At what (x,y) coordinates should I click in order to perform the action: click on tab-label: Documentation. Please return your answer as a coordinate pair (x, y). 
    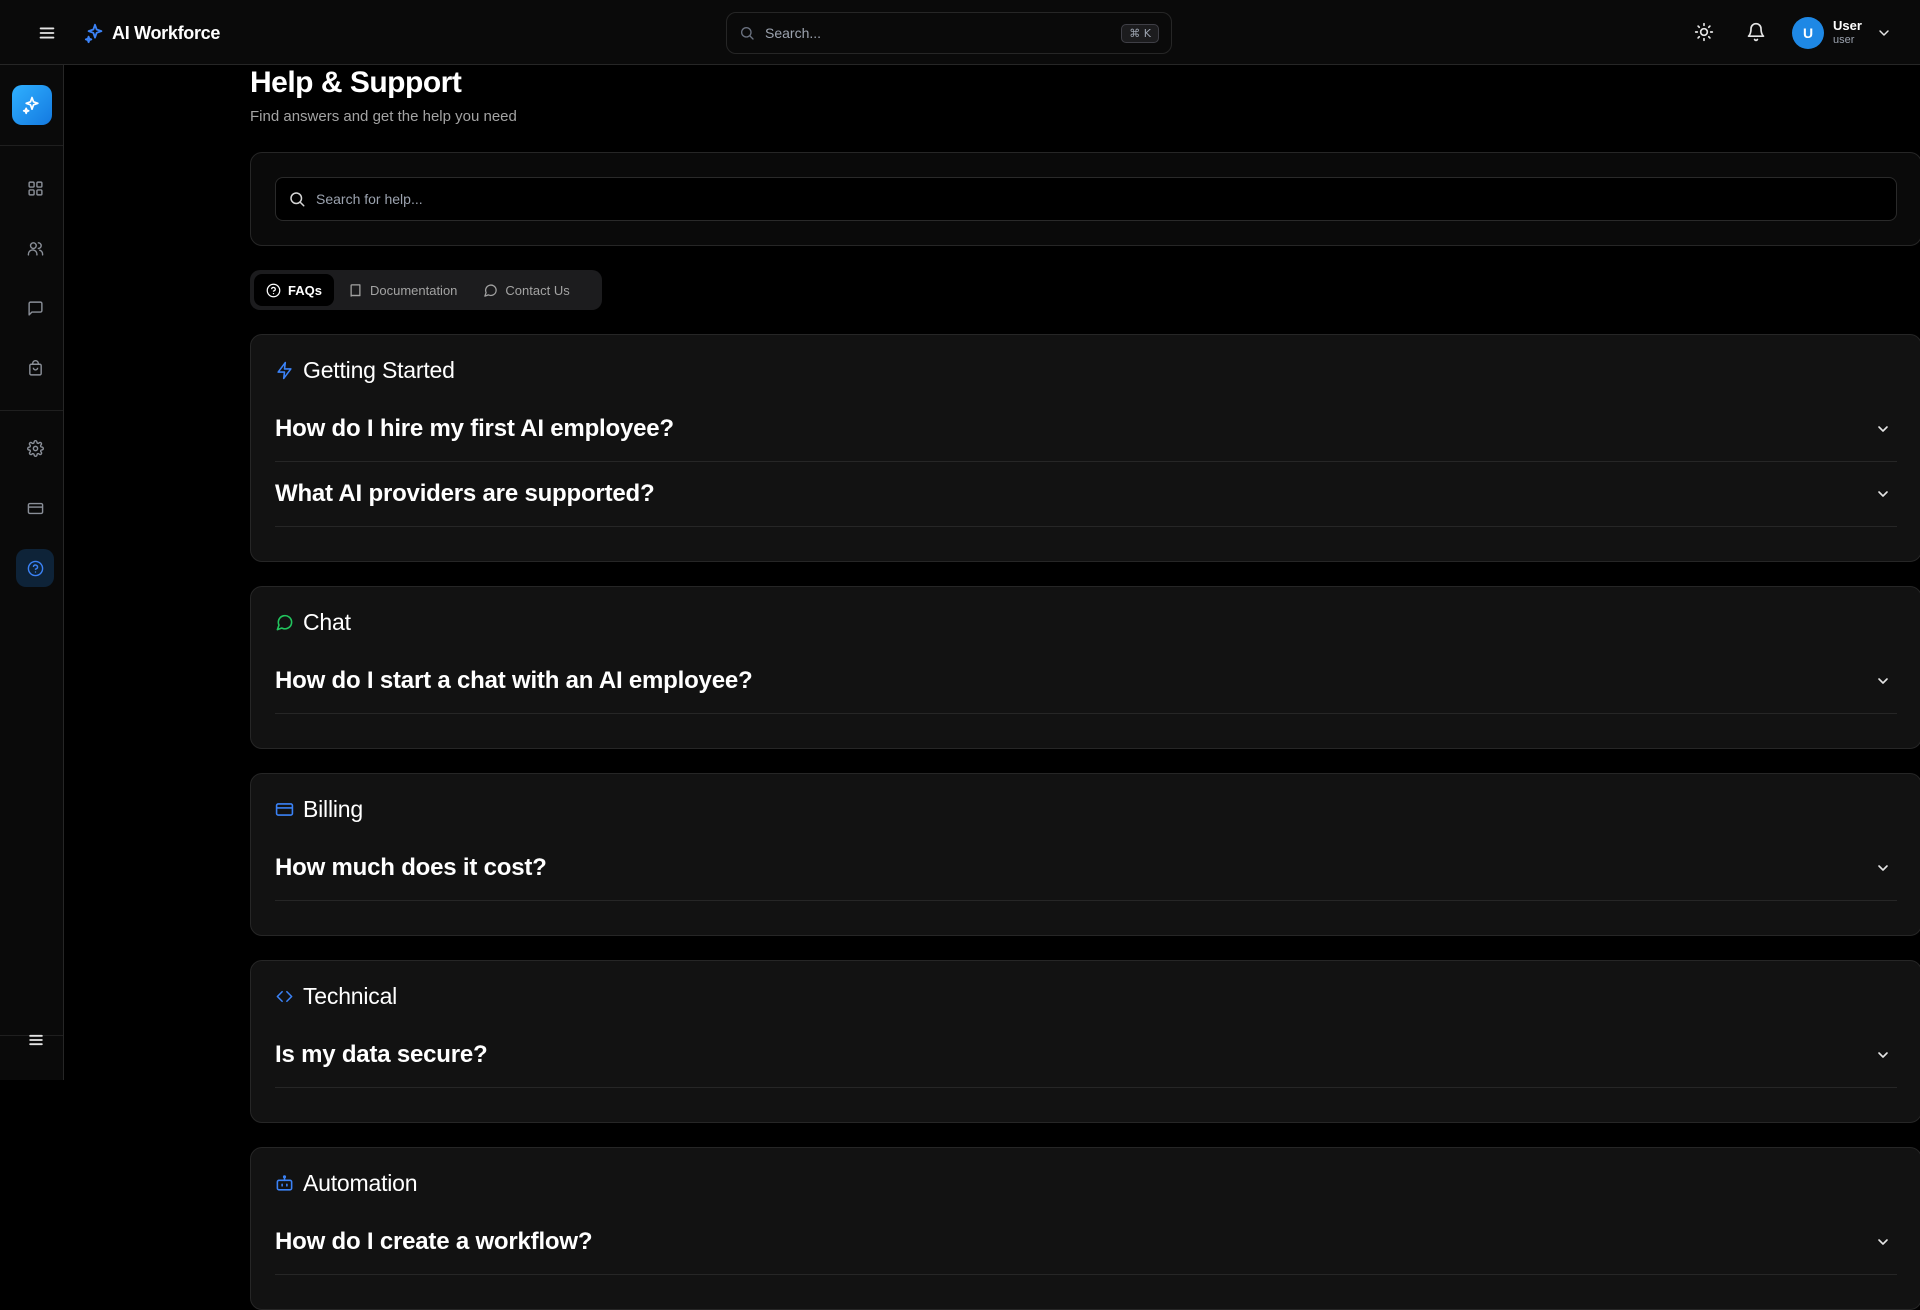
    Looking at the image, I should click on (413, 290).